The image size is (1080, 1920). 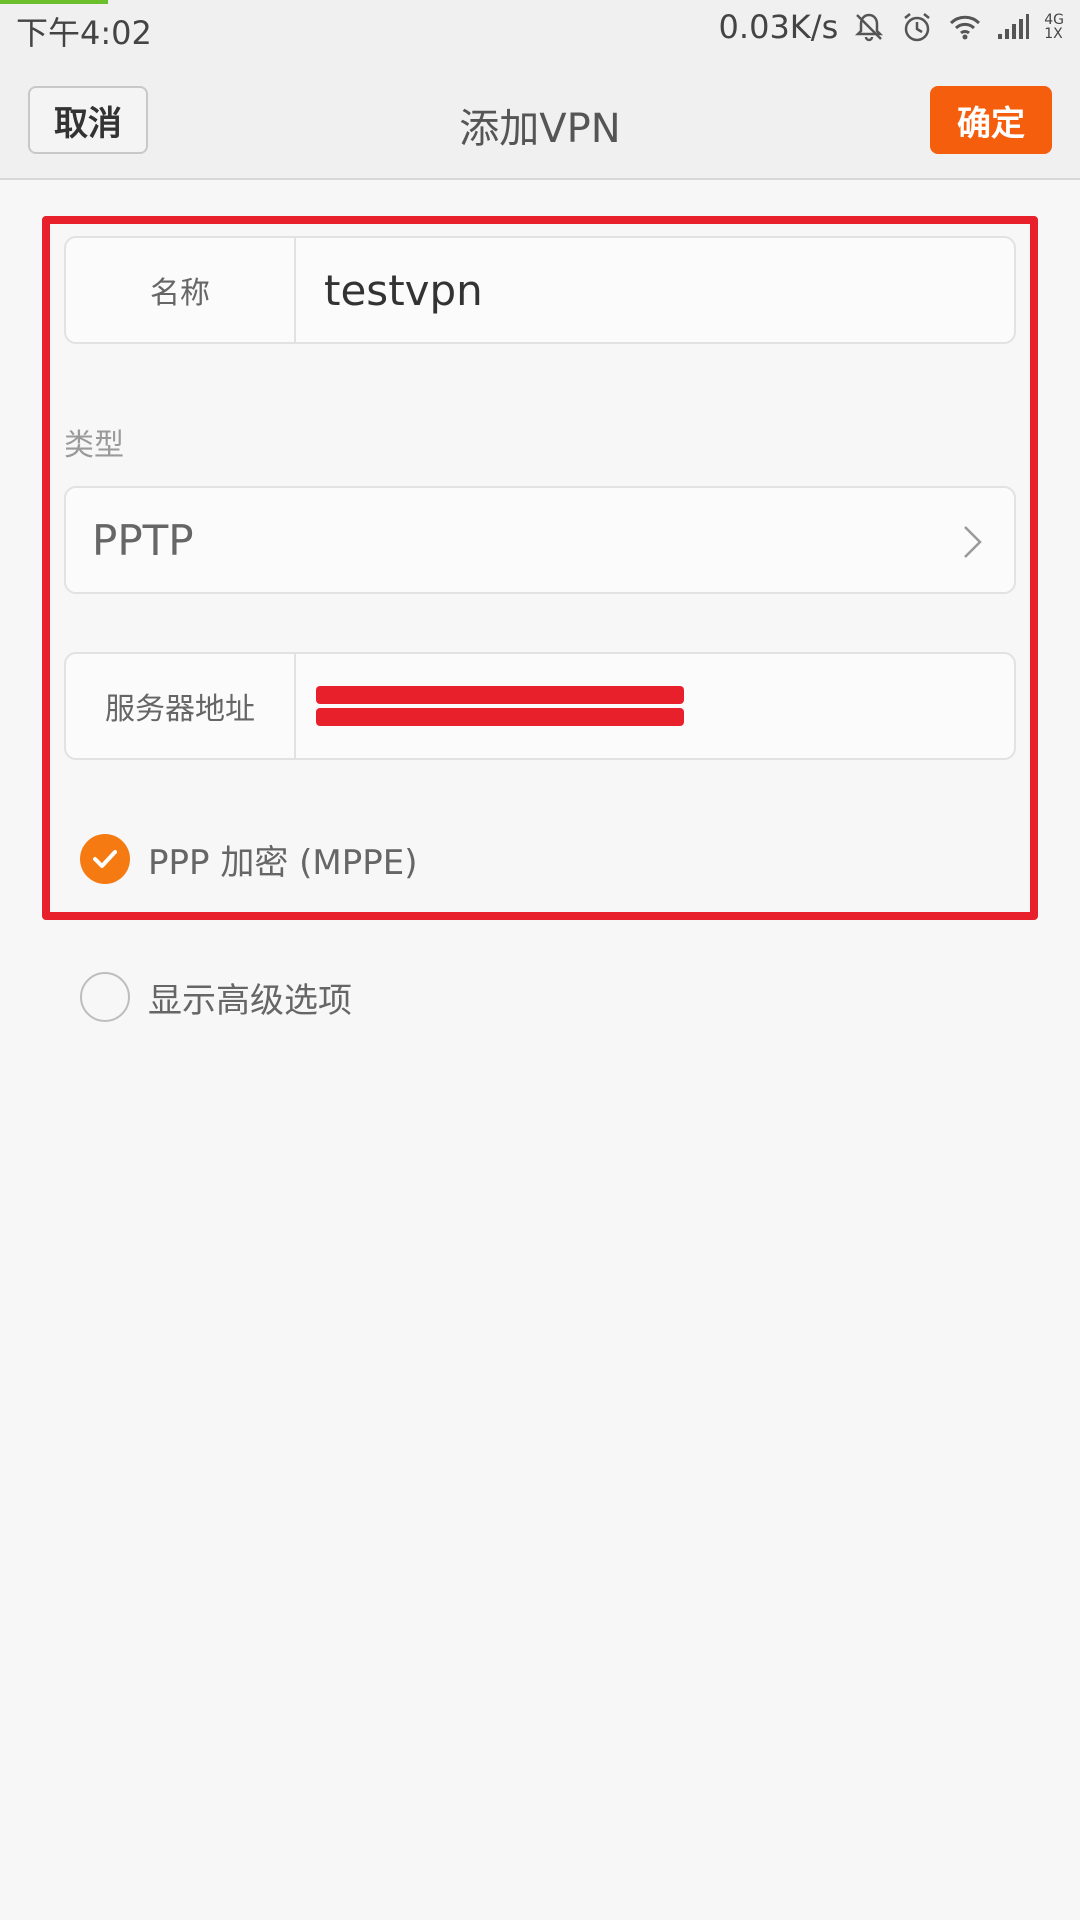 What do you see at coordinates (84, 33) in the screenshot?
I see `status-time: 下午4:02` at bounding box center [84, 33].